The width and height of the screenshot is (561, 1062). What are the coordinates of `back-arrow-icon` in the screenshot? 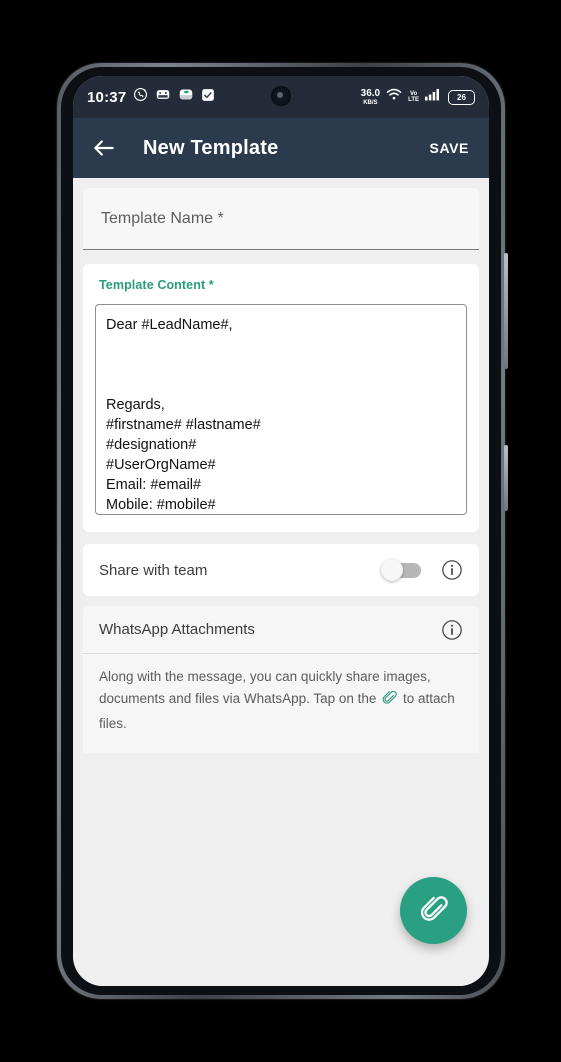 It's located at (104, 148).